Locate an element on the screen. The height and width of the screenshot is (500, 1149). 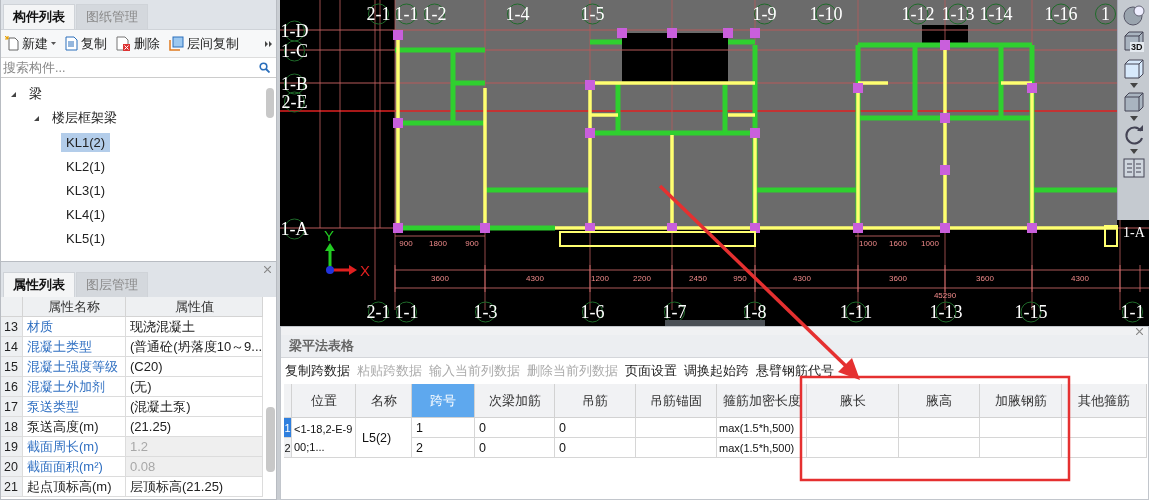
column-header: 属性值 is located at coordinates (194, 307).